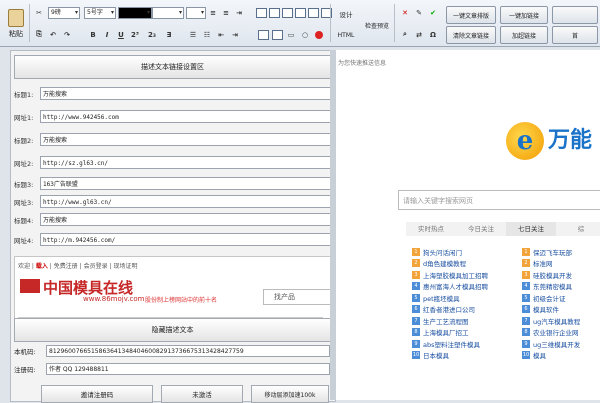 The image size is (600, 403). I want to click on cut-icon: ✂, so click(39, 12).